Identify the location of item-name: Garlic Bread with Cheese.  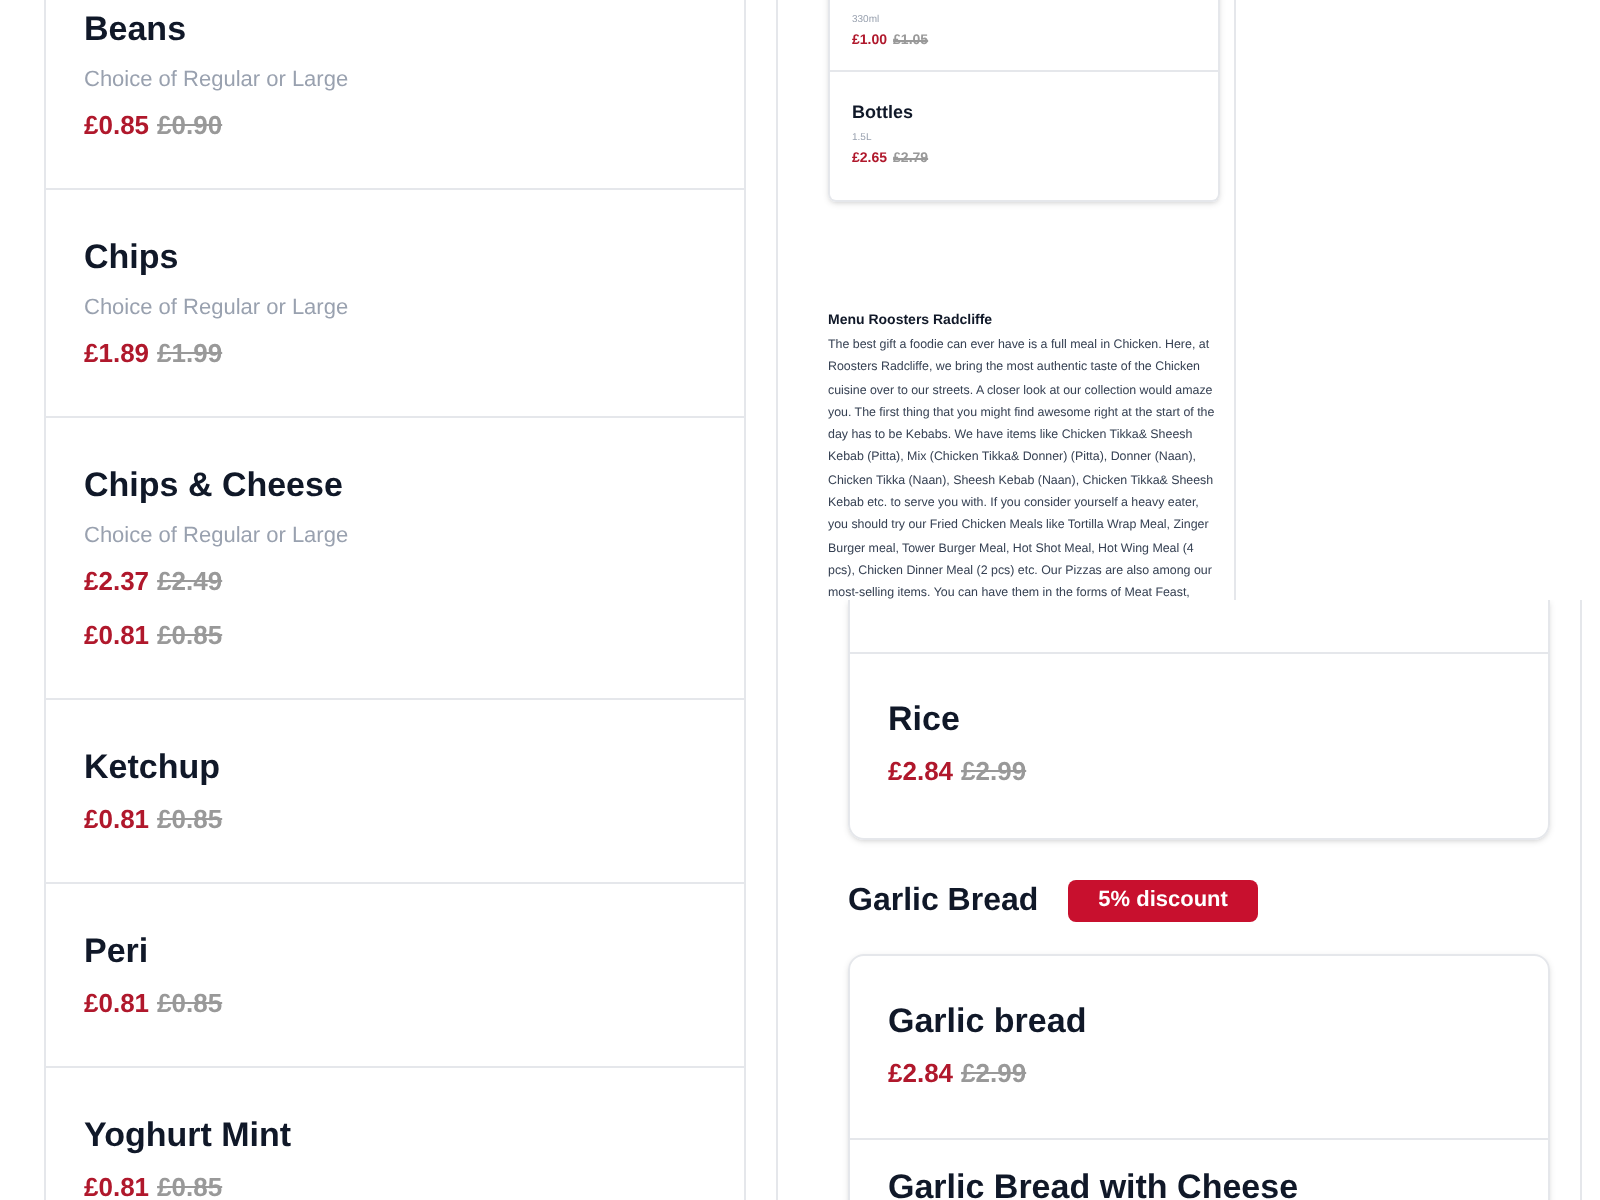
(1094, 1184).